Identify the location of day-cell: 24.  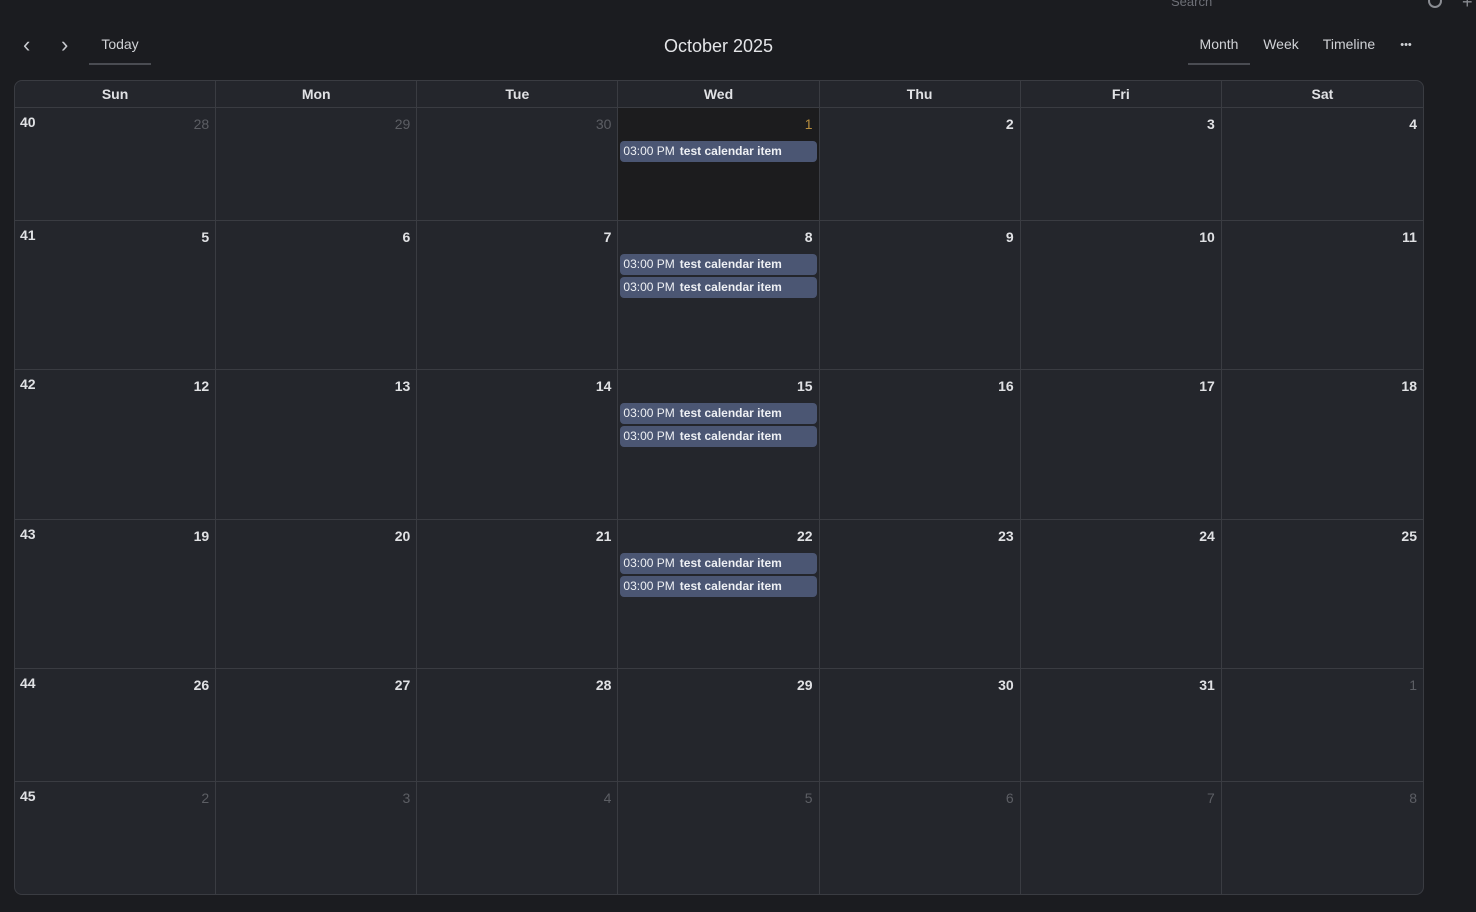
(1121, 594).